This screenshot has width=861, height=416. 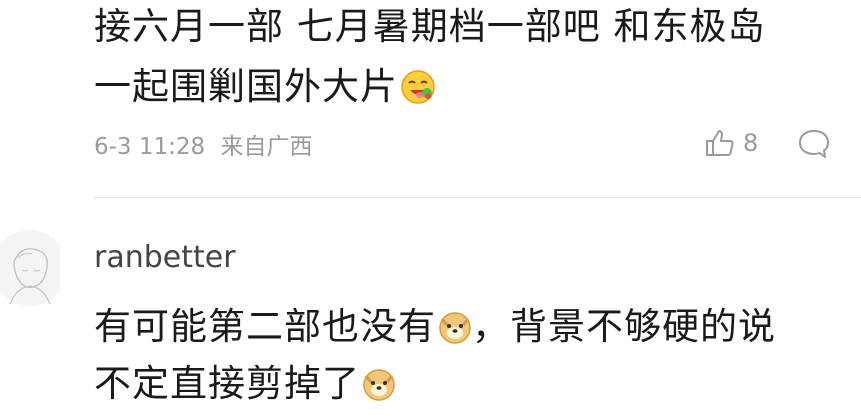 I want to click on comment-meta: 6-3 11:28 来自广西, so click(x=203, y=147).